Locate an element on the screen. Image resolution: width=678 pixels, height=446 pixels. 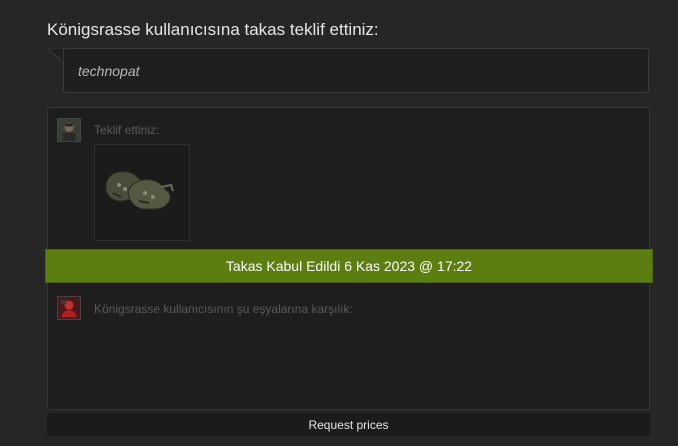
gloves-item-icon is located at coordinates (139, 190).